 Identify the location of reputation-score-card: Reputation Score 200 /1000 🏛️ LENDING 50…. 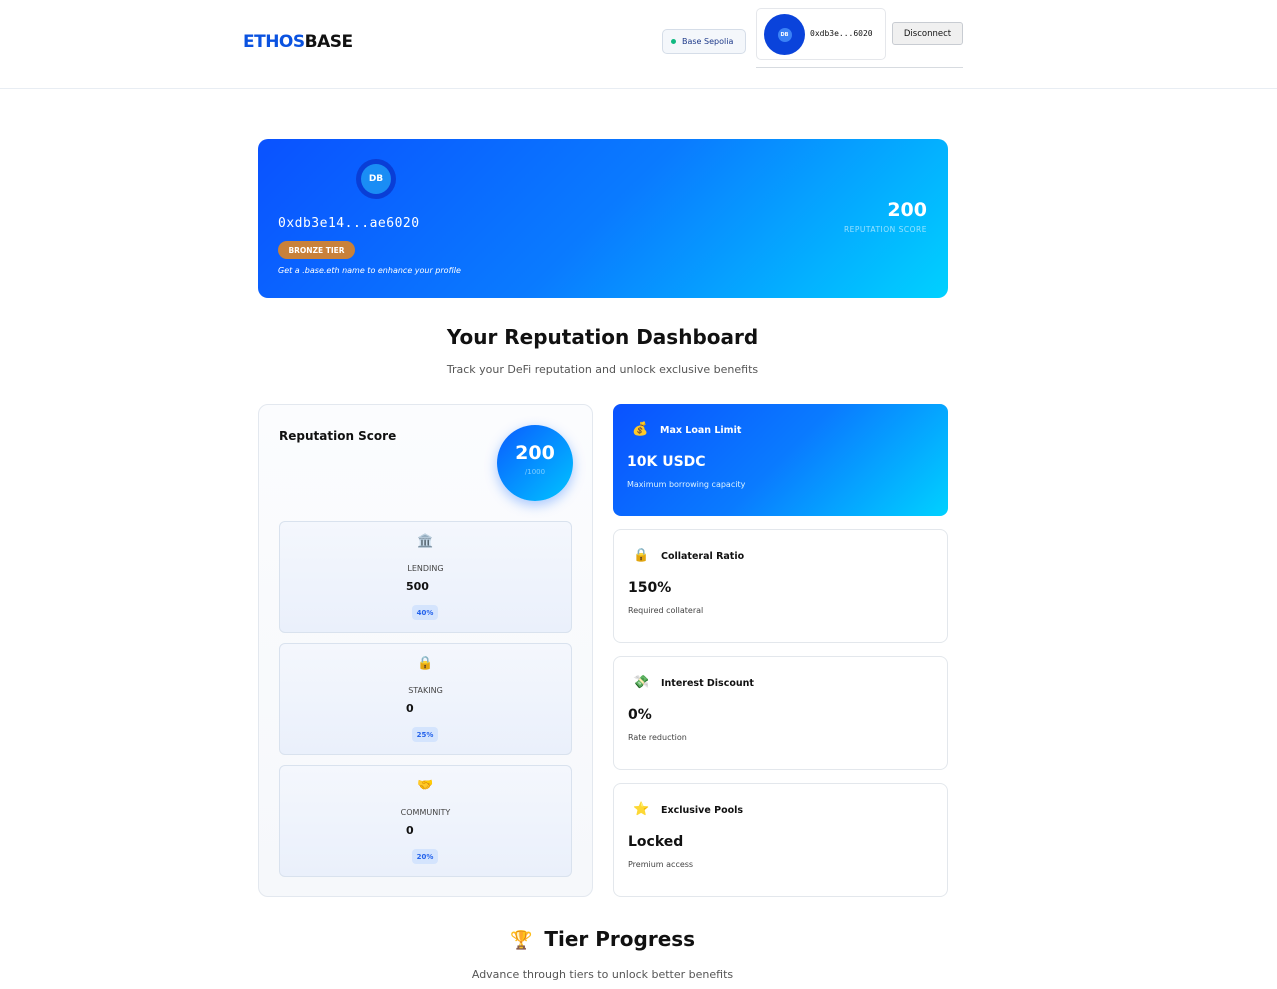
(425, 650).